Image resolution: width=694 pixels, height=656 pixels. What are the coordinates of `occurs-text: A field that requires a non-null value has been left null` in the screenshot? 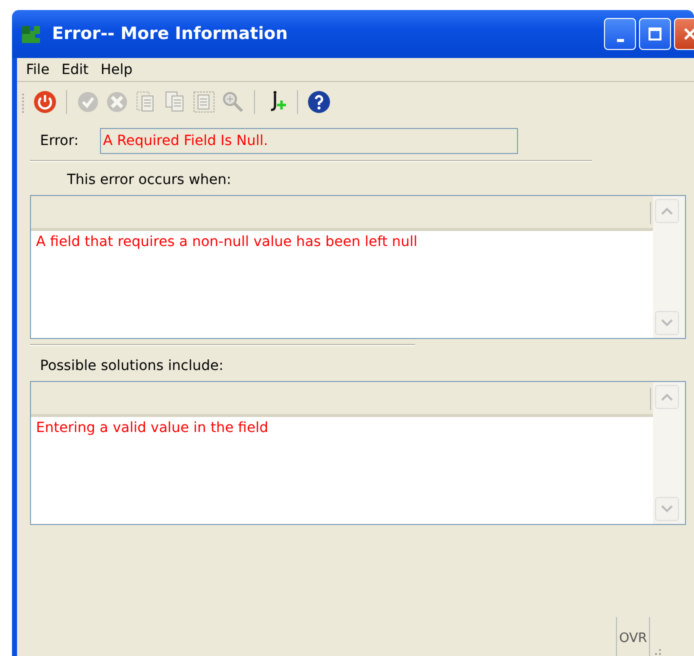 It's located at (226, 242).